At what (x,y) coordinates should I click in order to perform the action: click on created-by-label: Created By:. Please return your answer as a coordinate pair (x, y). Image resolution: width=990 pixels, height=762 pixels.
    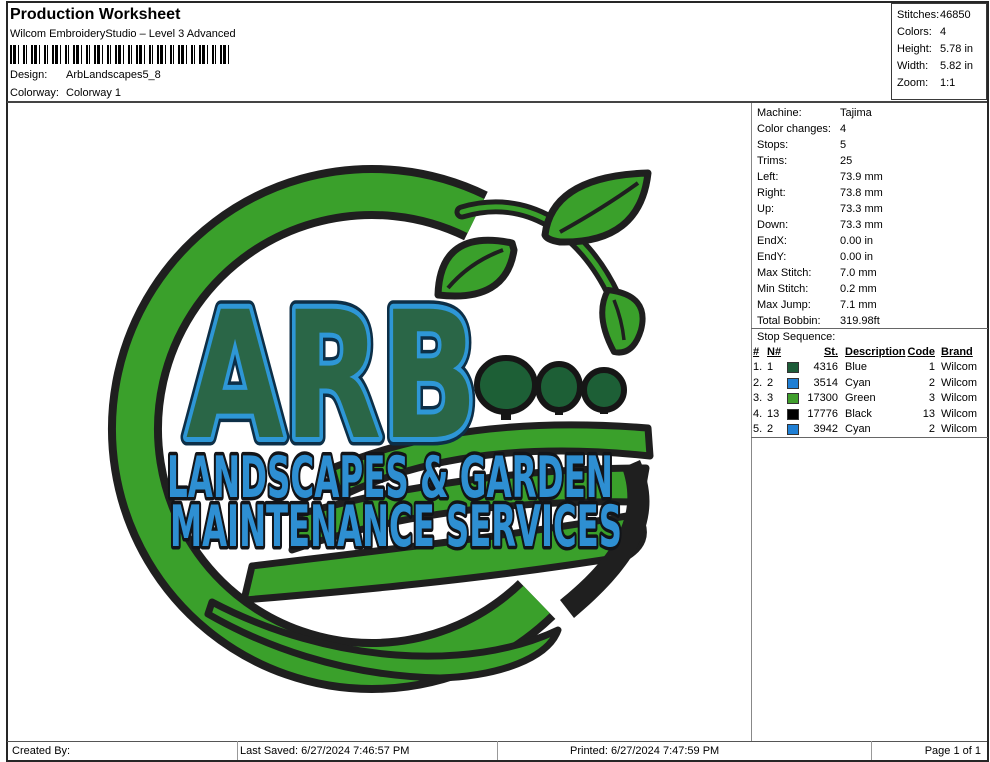
    Looking at the image, I should click on (41, 751).